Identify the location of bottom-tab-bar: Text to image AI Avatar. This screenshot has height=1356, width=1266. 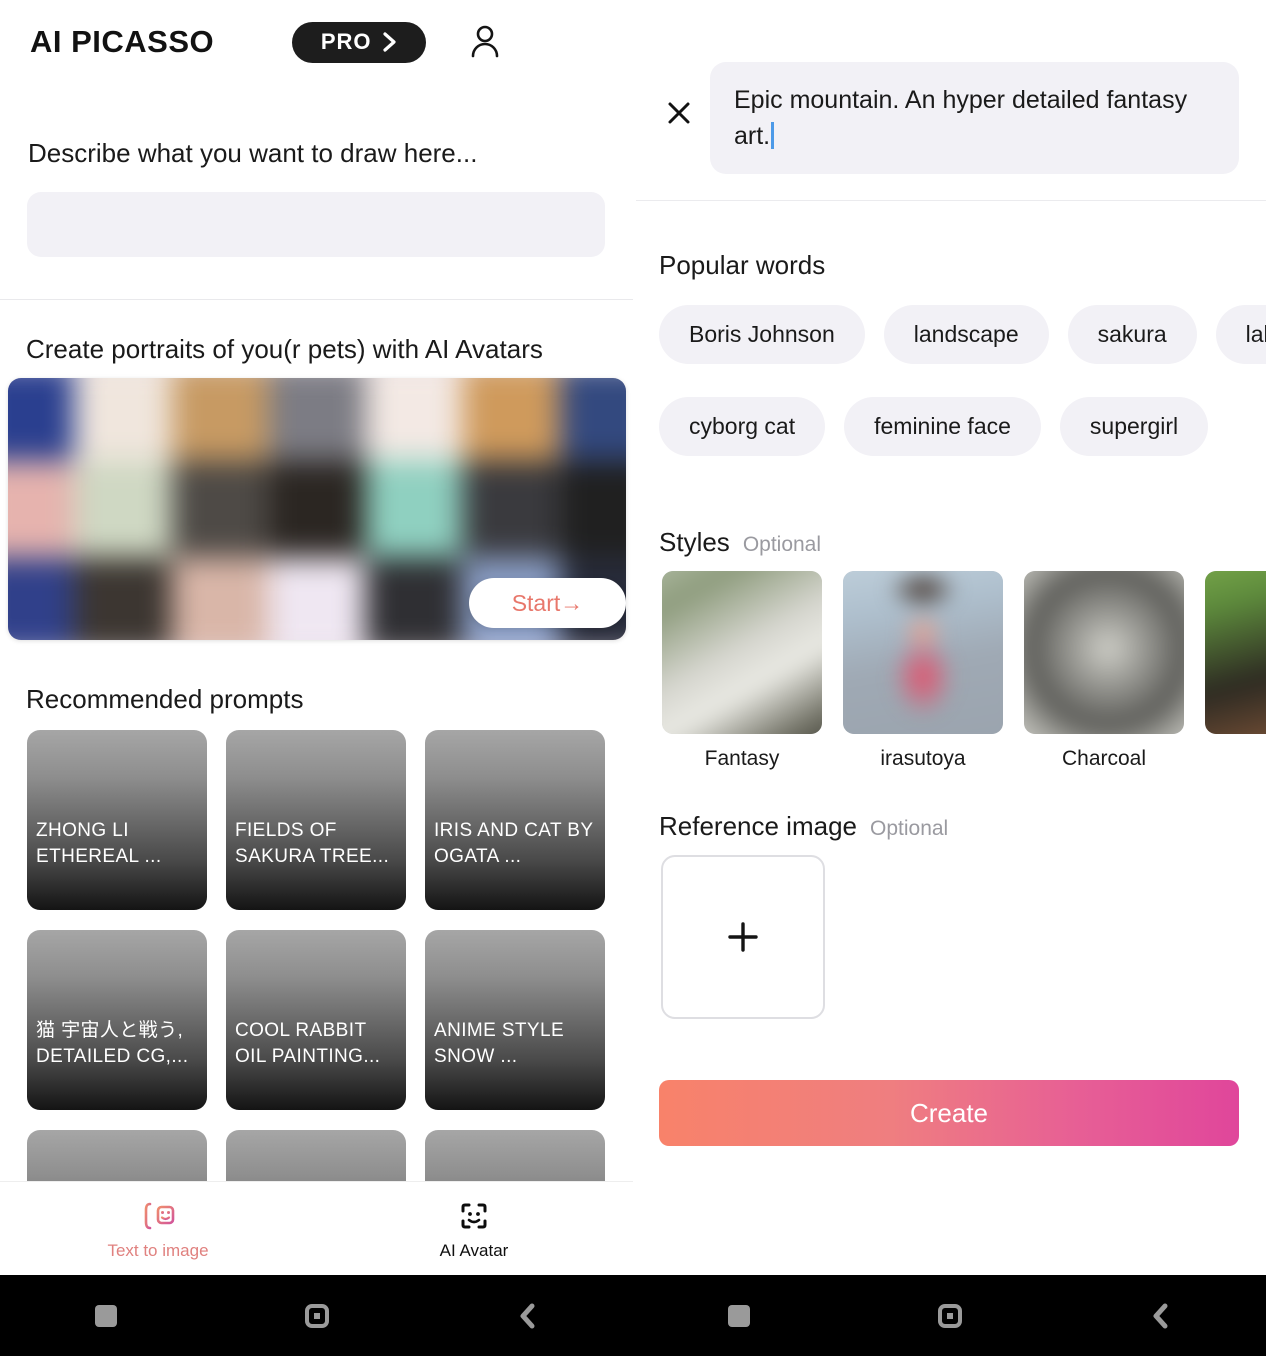
(316, 1228).